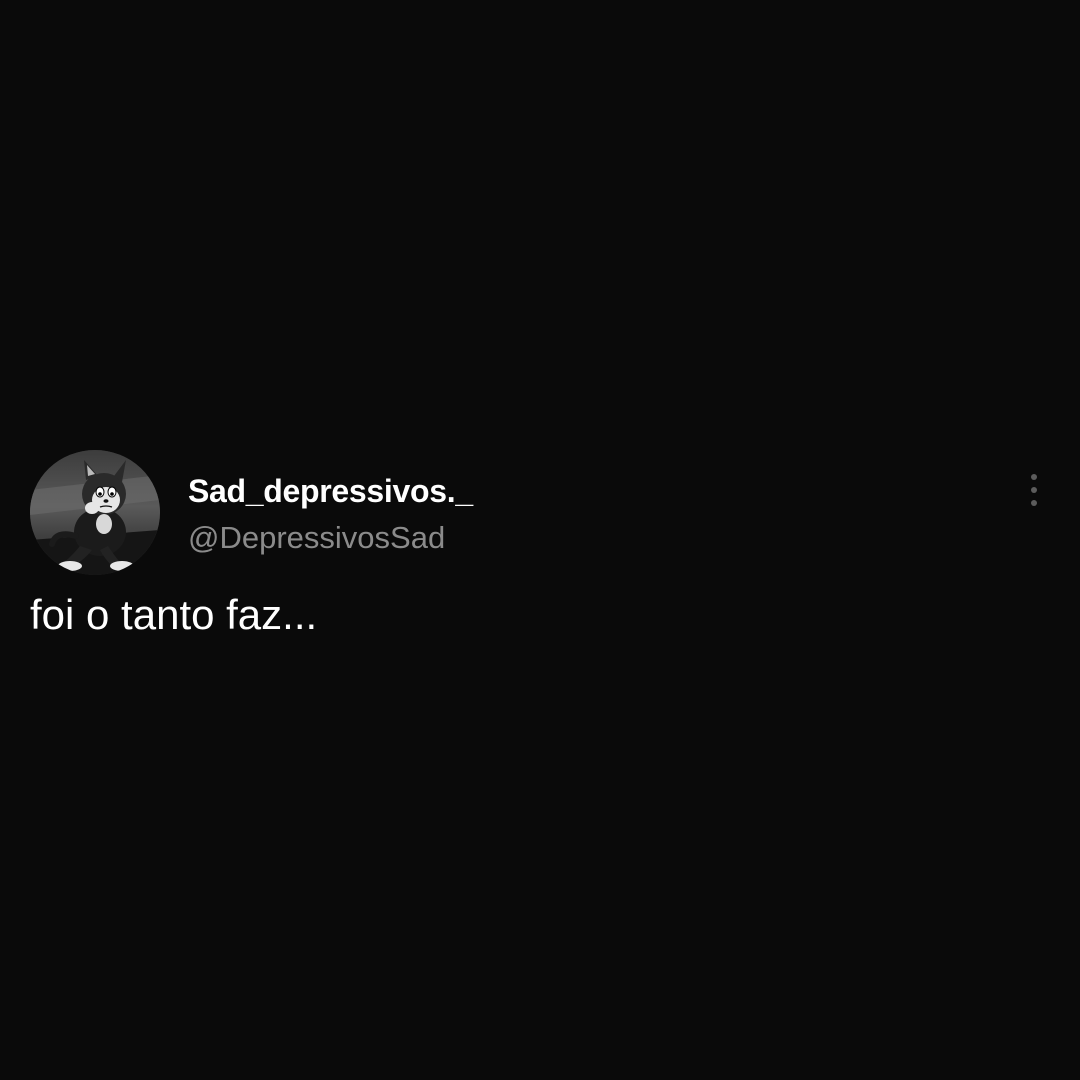 The image size is (1080, 1080). Describe the element at coordinates (540, 512) in the screenshot. I see `tweet-header: Sad_depressivos._ @DepressivosSad` at that location.